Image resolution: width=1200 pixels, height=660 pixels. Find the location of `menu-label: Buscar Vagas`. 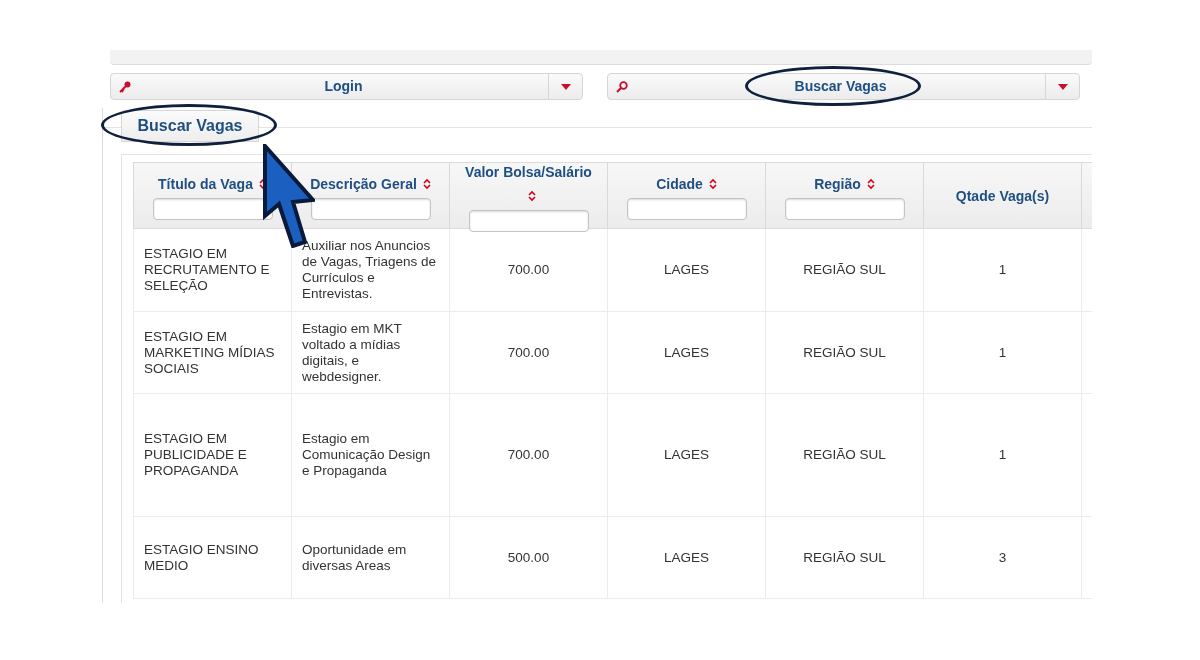

menu-label: Buscar Vagas is located at coordinates (840, 86).